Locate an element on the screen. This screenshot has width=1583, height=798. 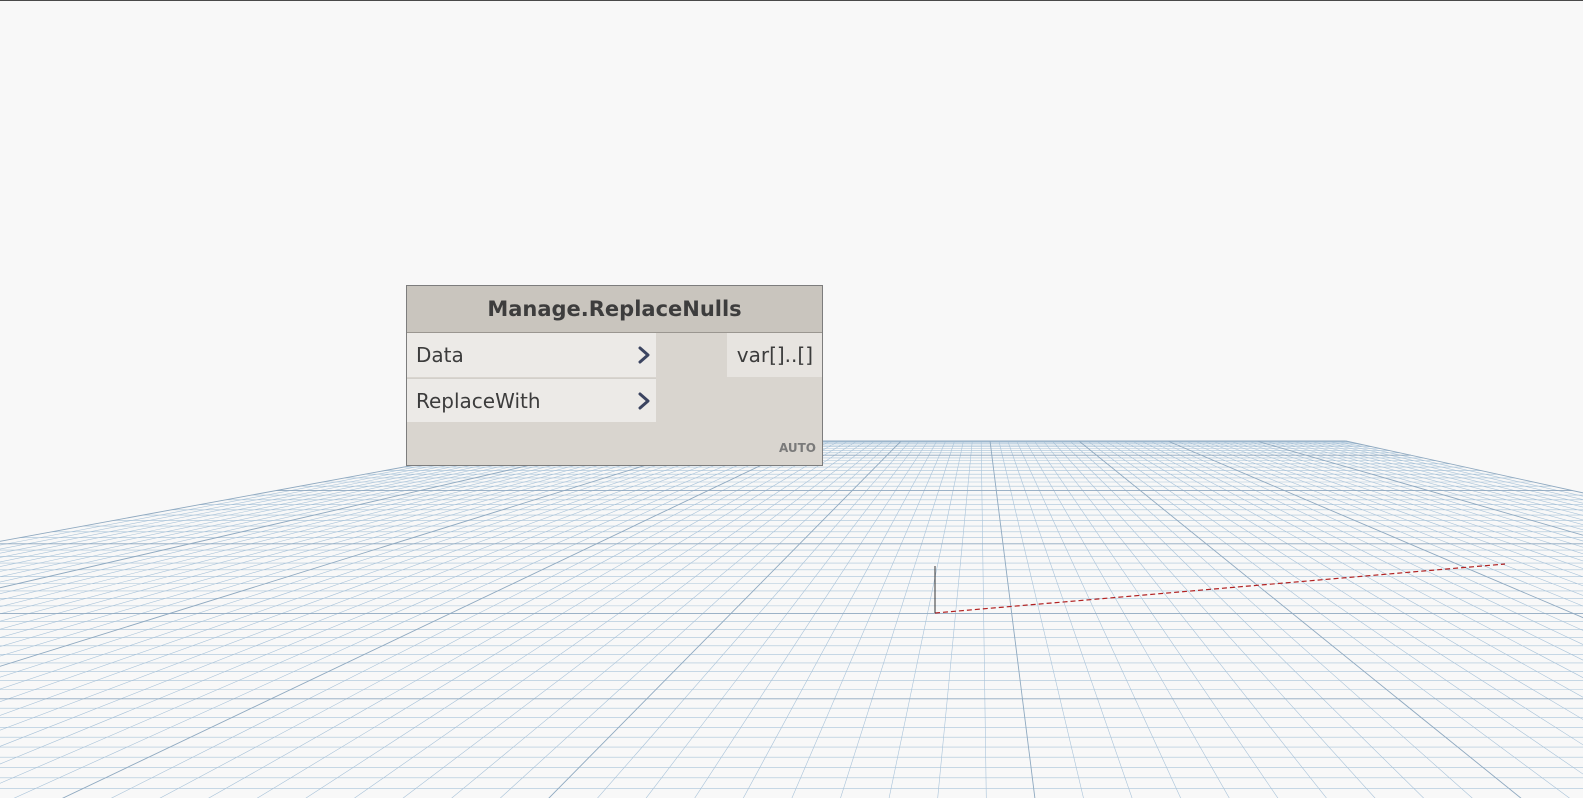
input-port-data: Data is located at coordinates (531, 355).